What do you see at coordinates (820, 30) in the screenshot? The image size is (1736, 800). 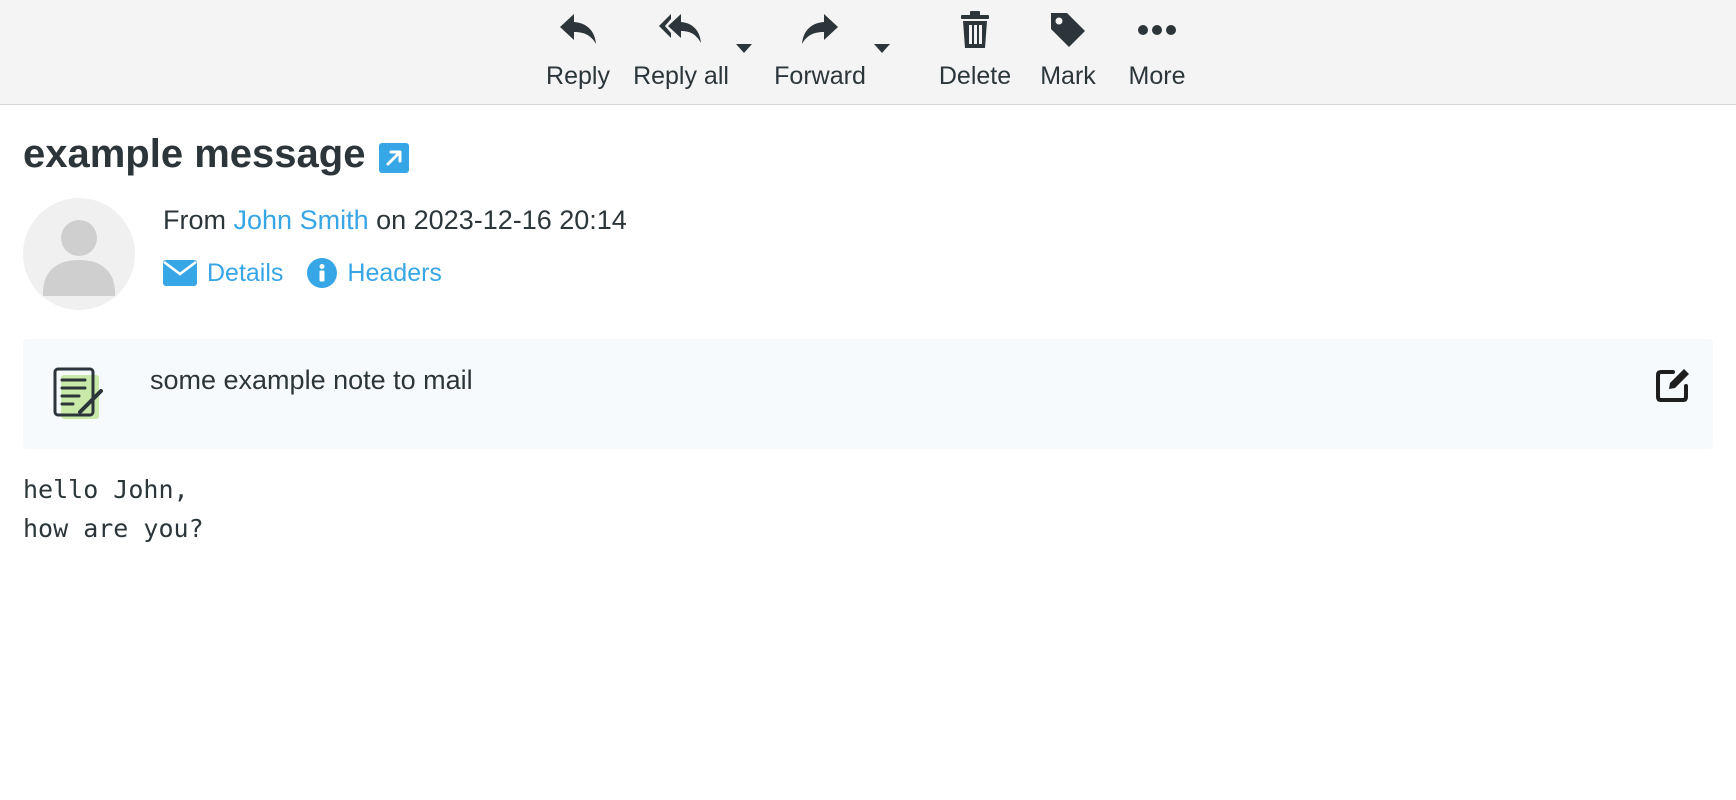 I see `forward-icon` at bounding box center [820, 30].